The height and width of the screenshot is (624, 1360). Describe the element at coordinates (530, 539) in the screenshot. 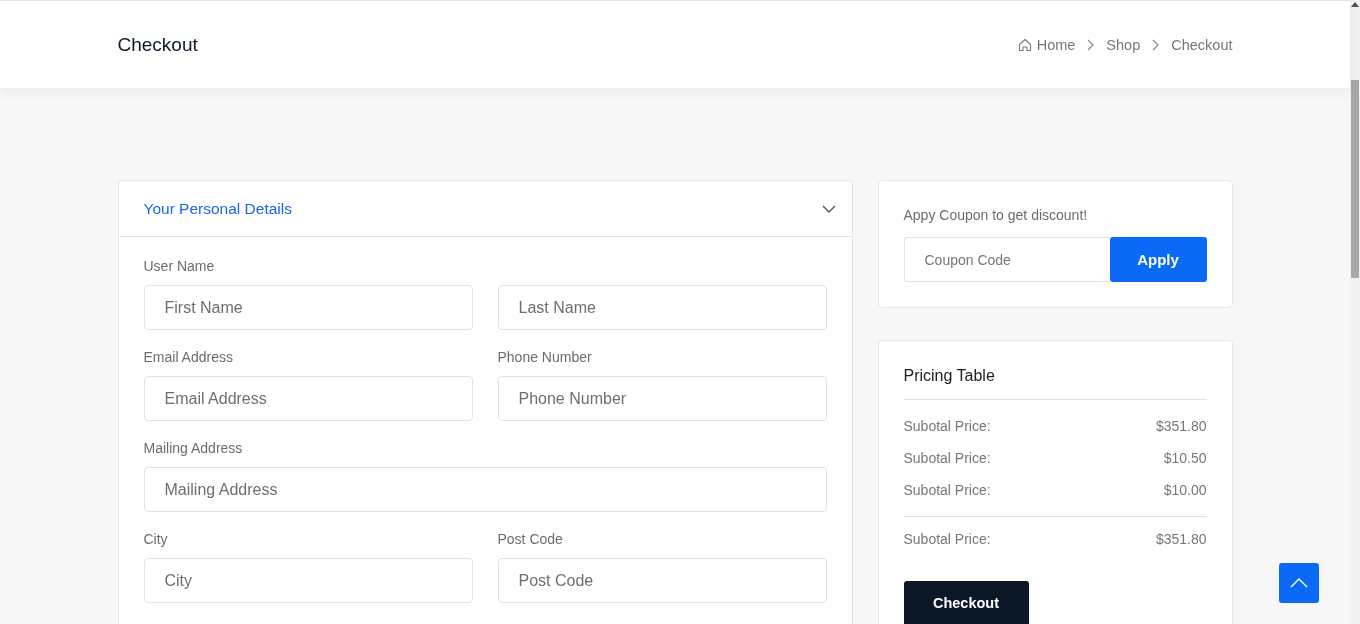

I see `field-label: Post Code` at that location.